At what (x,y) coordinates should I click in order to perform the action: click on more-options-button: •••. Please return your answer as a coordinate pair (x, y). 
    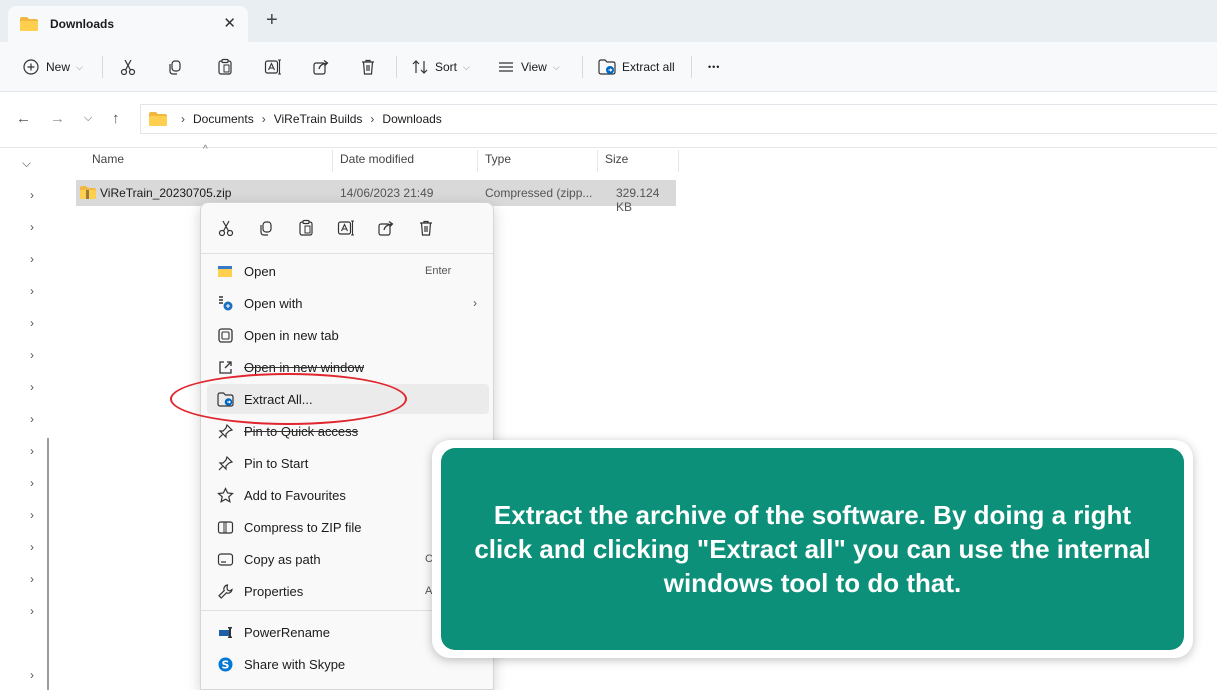
    Looking at the image, I should click on (714, 67).